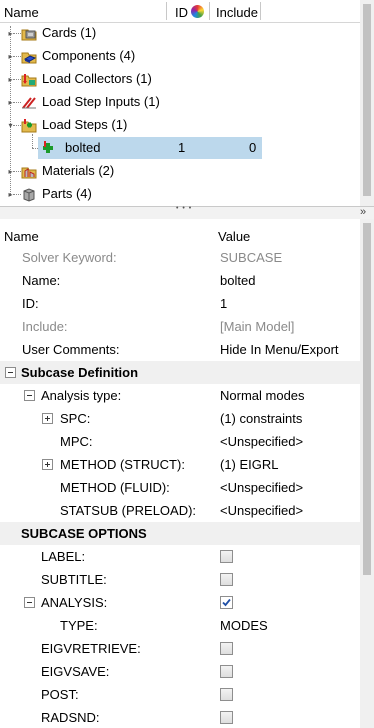  Describe the element at coordinates (253, 147) in the screenshot. I see `tree-item-include: 0` at that location.